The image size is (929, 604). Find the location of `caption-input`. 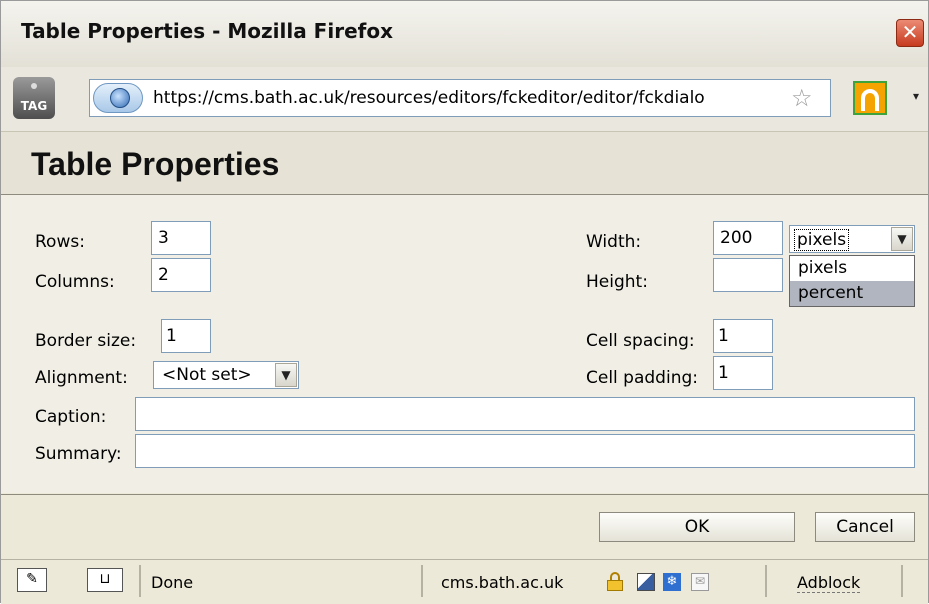

caption-input is located at coordinates (525, 414).